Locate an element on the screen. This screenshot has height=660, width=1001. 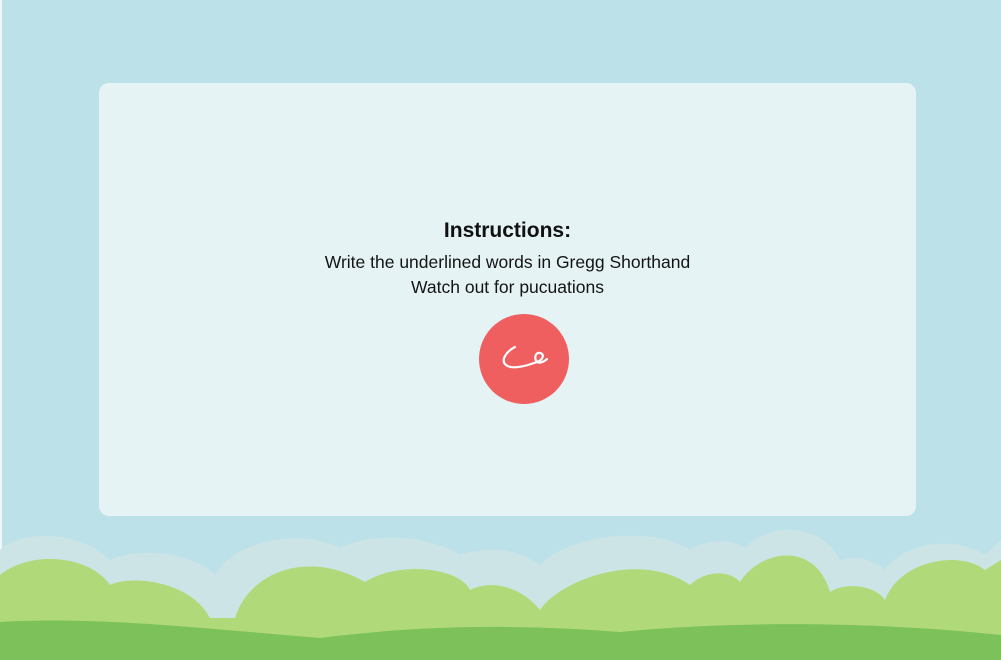
start-button is located at coordinates (524, 359).